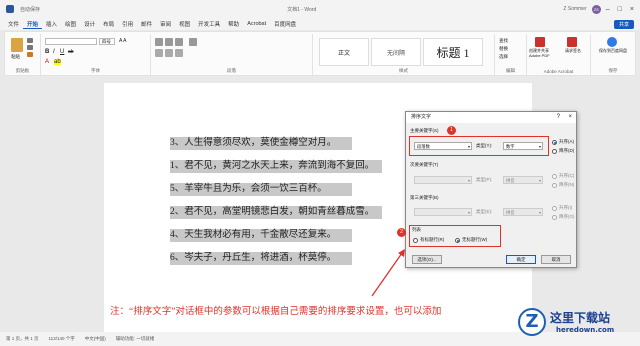 This screenshot has width=640, height=346. I want to click on font-size-select: 四号, so click(107, 41).